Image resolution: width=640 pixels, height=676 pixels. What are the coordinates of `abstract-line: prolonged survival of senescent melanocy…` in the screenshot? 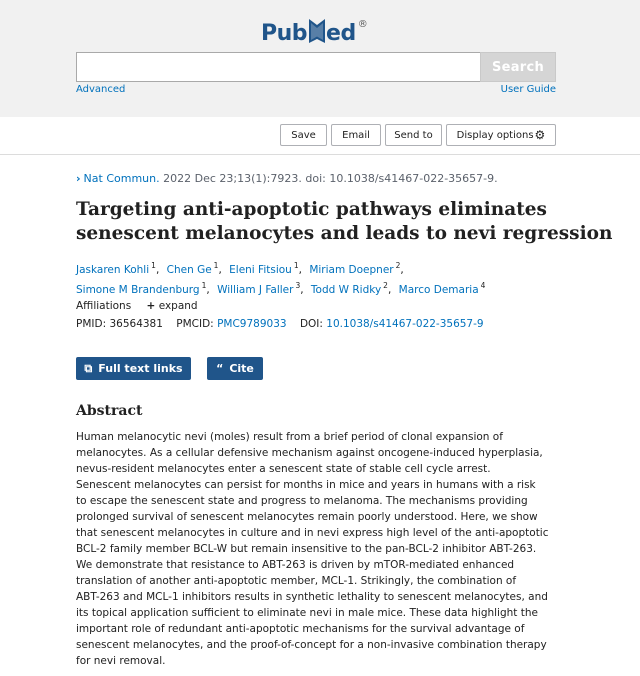 It's located at (307, 517).